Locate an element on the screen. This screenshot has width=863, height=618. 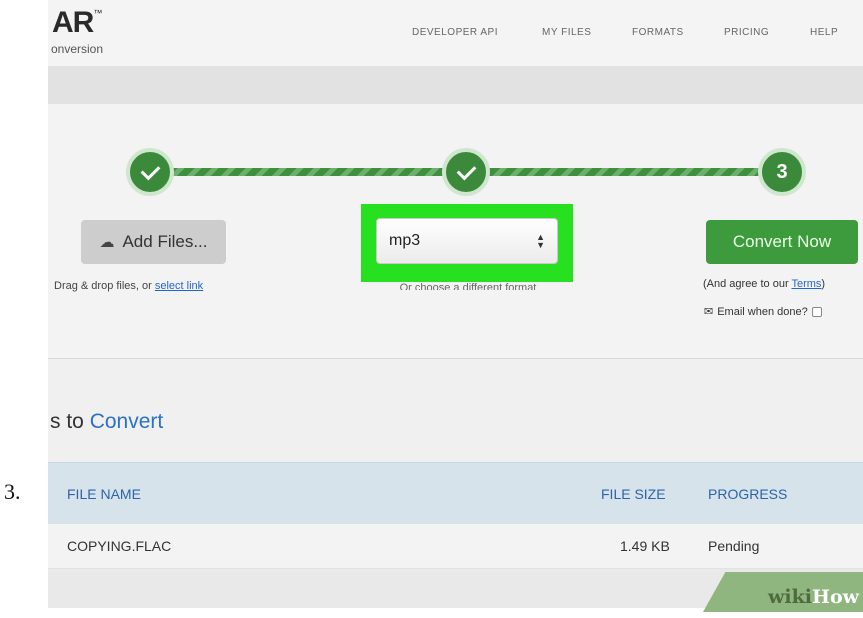
convert-label: Convert Now is located at coordinates (782, 241).